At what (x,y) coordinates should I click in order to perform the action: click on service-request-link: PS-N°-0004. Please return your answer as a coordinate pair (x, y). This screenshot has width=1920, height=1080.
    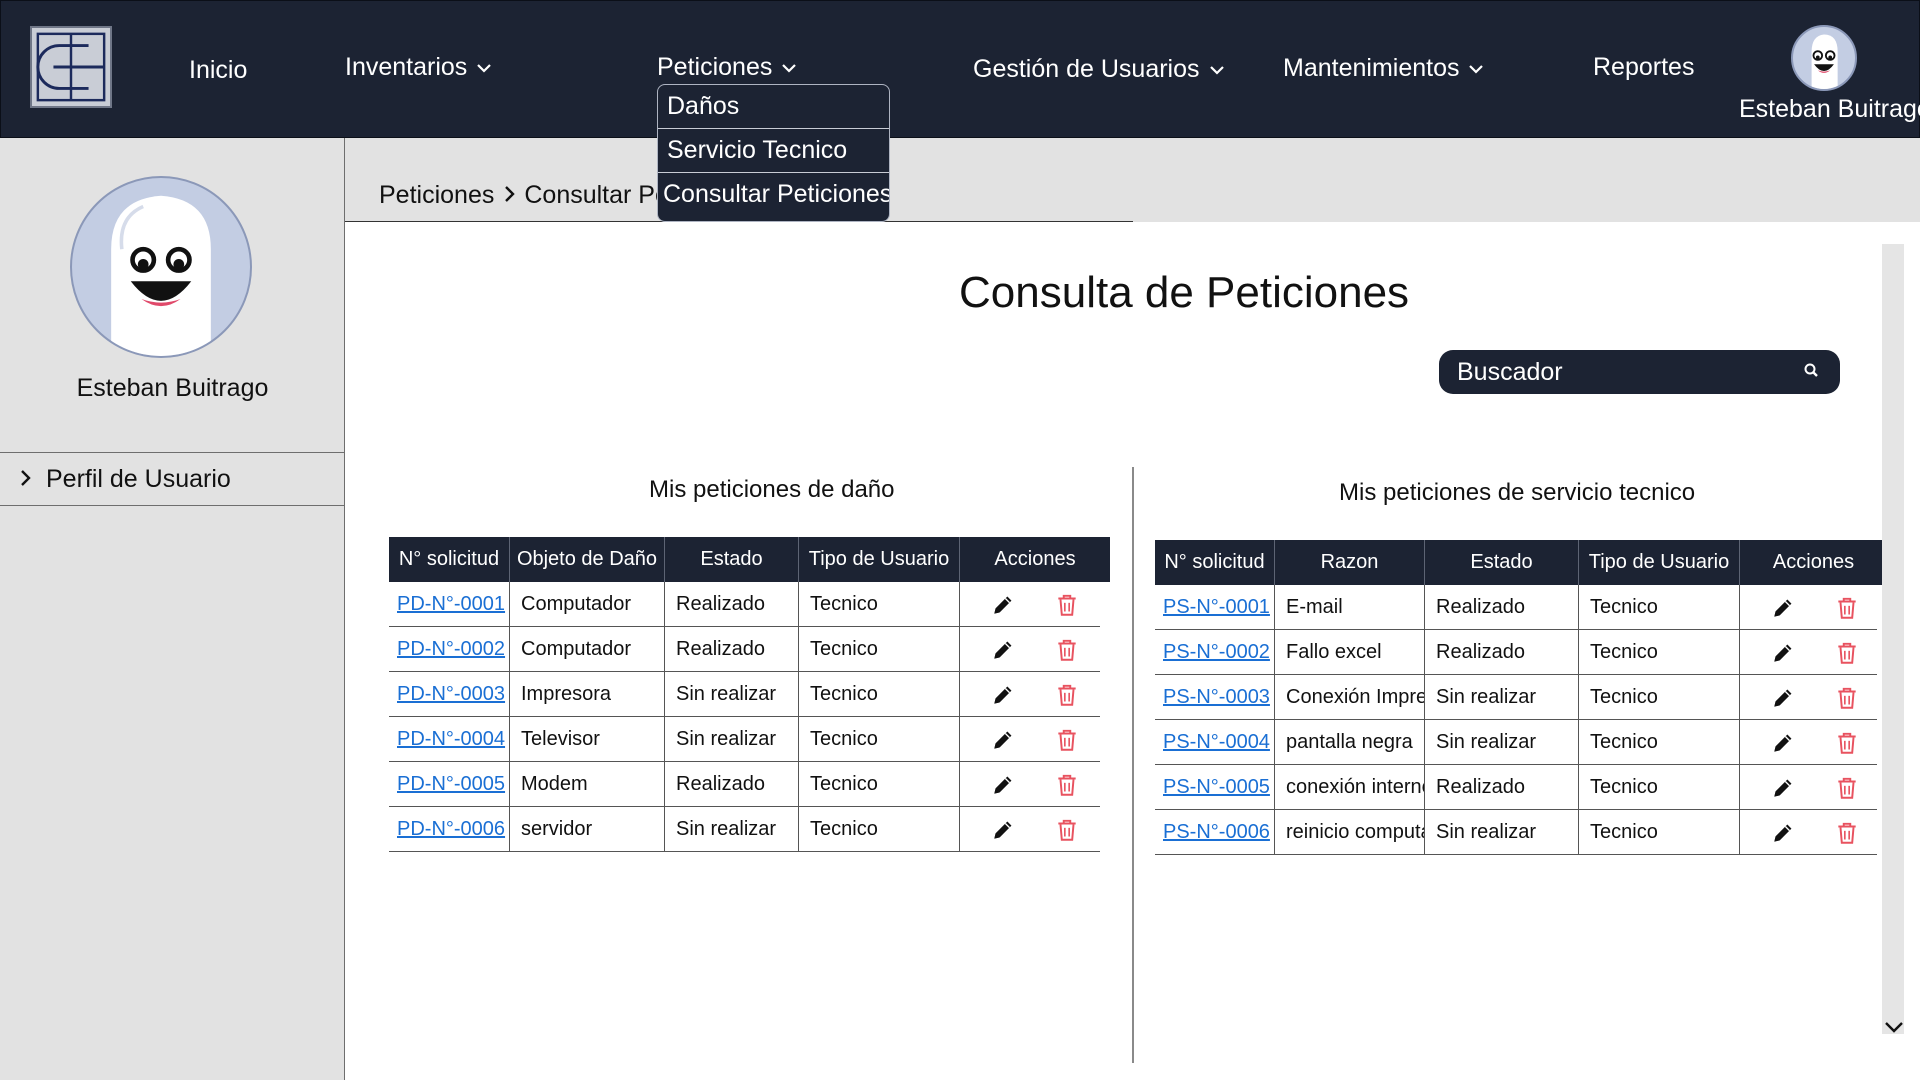
    Looking at the image, I should click on (1216, 742).